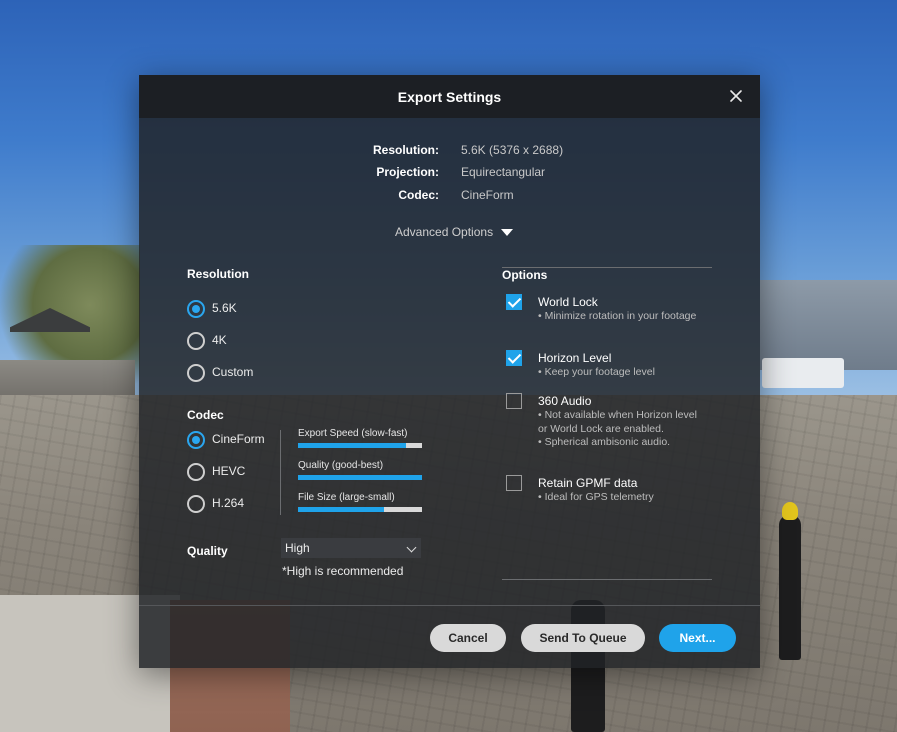  I want to click on footer-divider, so click(449, 605).